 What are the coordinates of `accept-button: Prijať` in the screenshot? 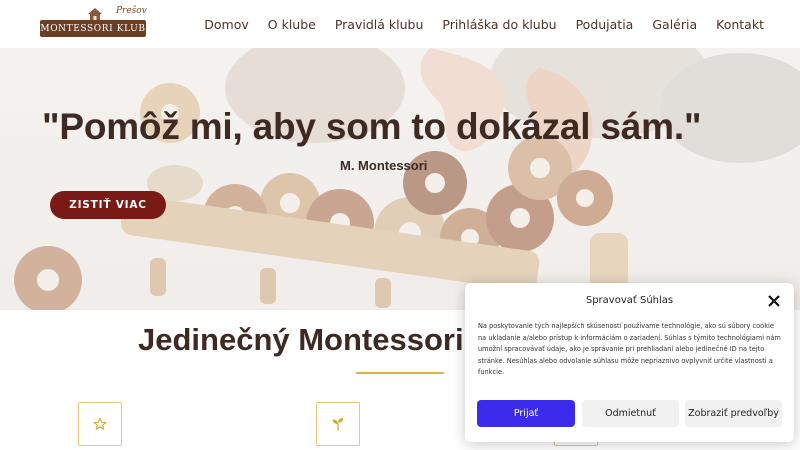 It's located at (526, 413).